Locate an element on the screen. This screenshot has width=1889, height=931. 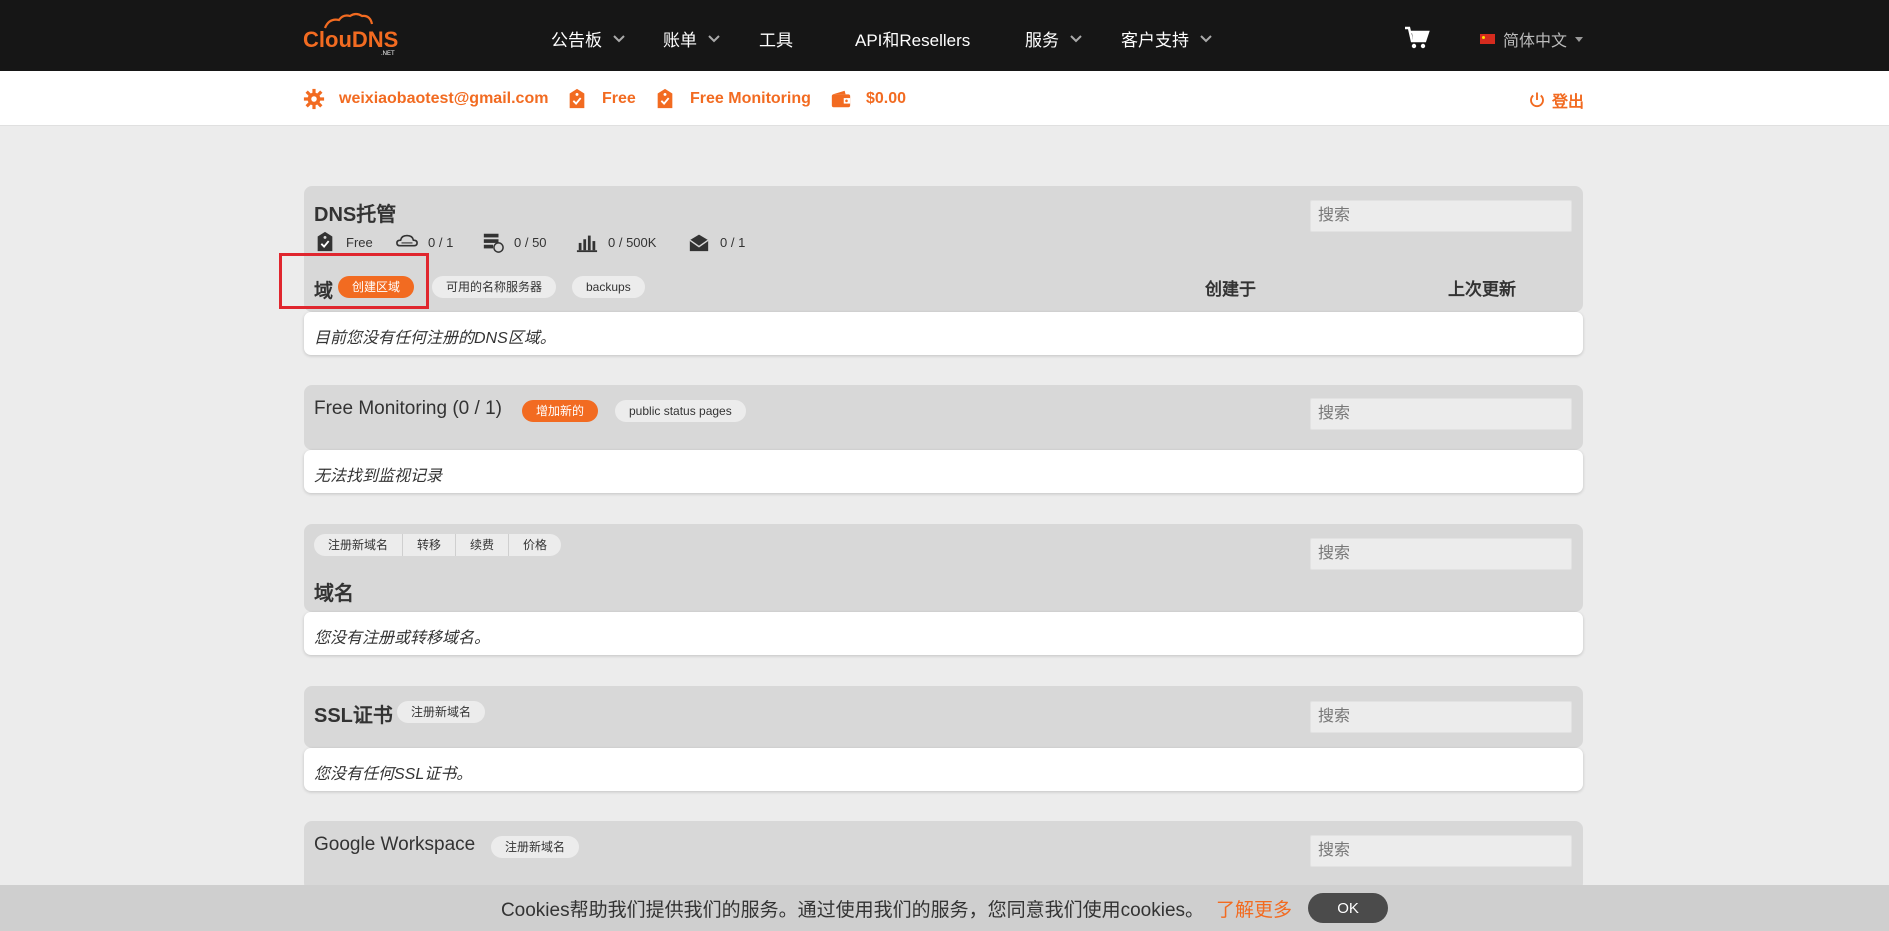
dns-title: DNS托管 is located at coordinates (355, 215).